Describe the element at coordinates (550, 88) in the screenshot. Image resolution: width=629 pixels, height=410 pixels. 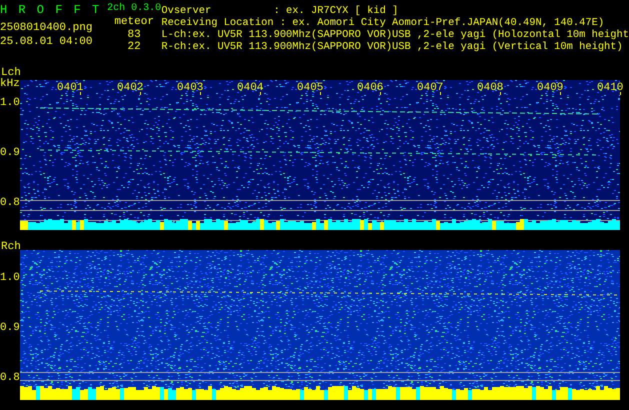
I see `time-label: 0409` at that location.